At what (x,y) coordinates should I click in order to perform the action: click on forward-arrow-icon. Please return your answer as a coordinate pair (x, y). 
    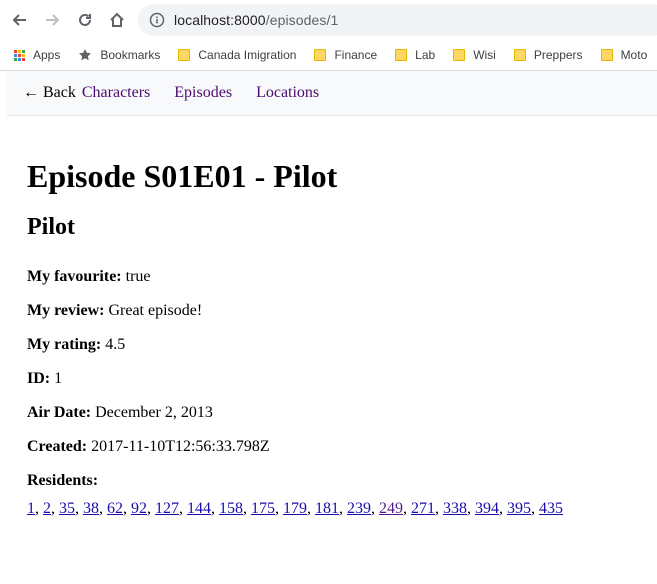
    Looking at the image, I should click on (52, 20).